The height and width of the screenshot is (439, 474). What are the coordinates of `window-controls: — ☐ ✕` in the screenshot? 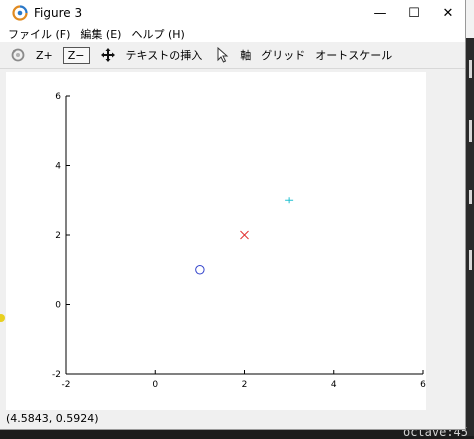 It's located at (414, 13).